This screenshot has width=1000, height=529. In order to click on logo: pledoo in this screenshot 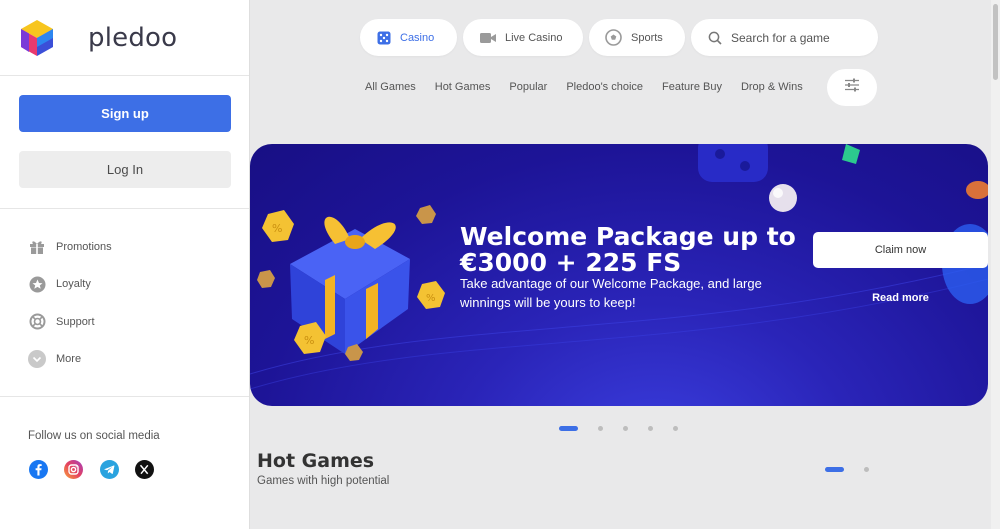, I will do `click(124, 38)`.